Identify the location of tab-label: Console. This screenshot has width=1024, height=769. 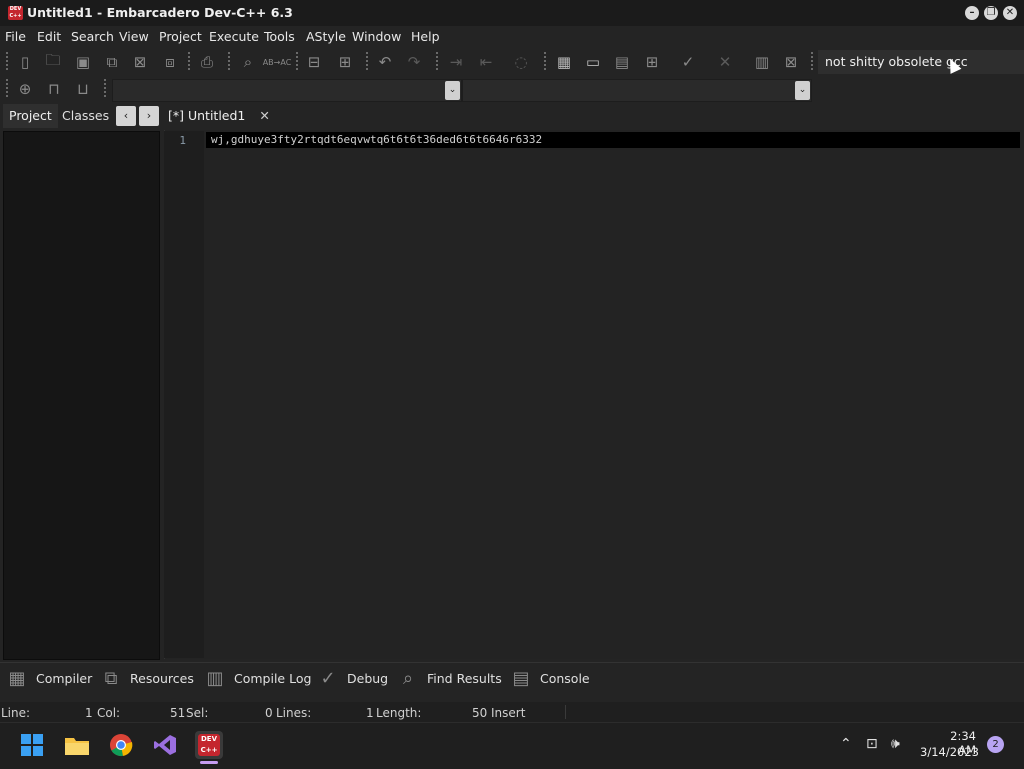
(565, 678).